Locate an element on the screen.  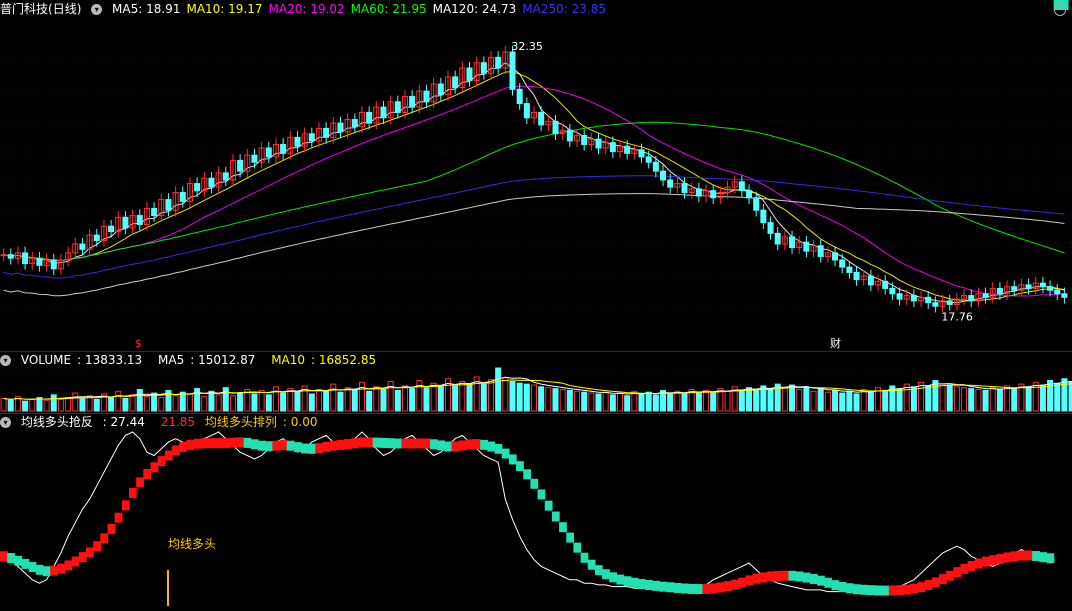
settings-icon: ▾ is located at coordinates (97, 9).